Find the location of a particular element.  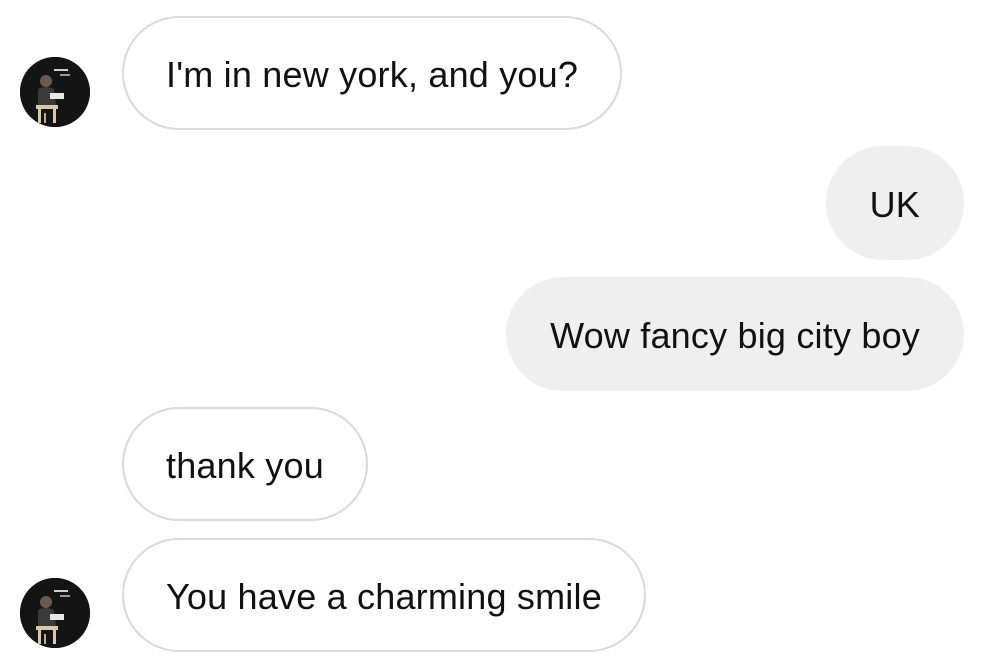

message-incoming: I'm in new york, and you? is located at coordinates (372, 73).